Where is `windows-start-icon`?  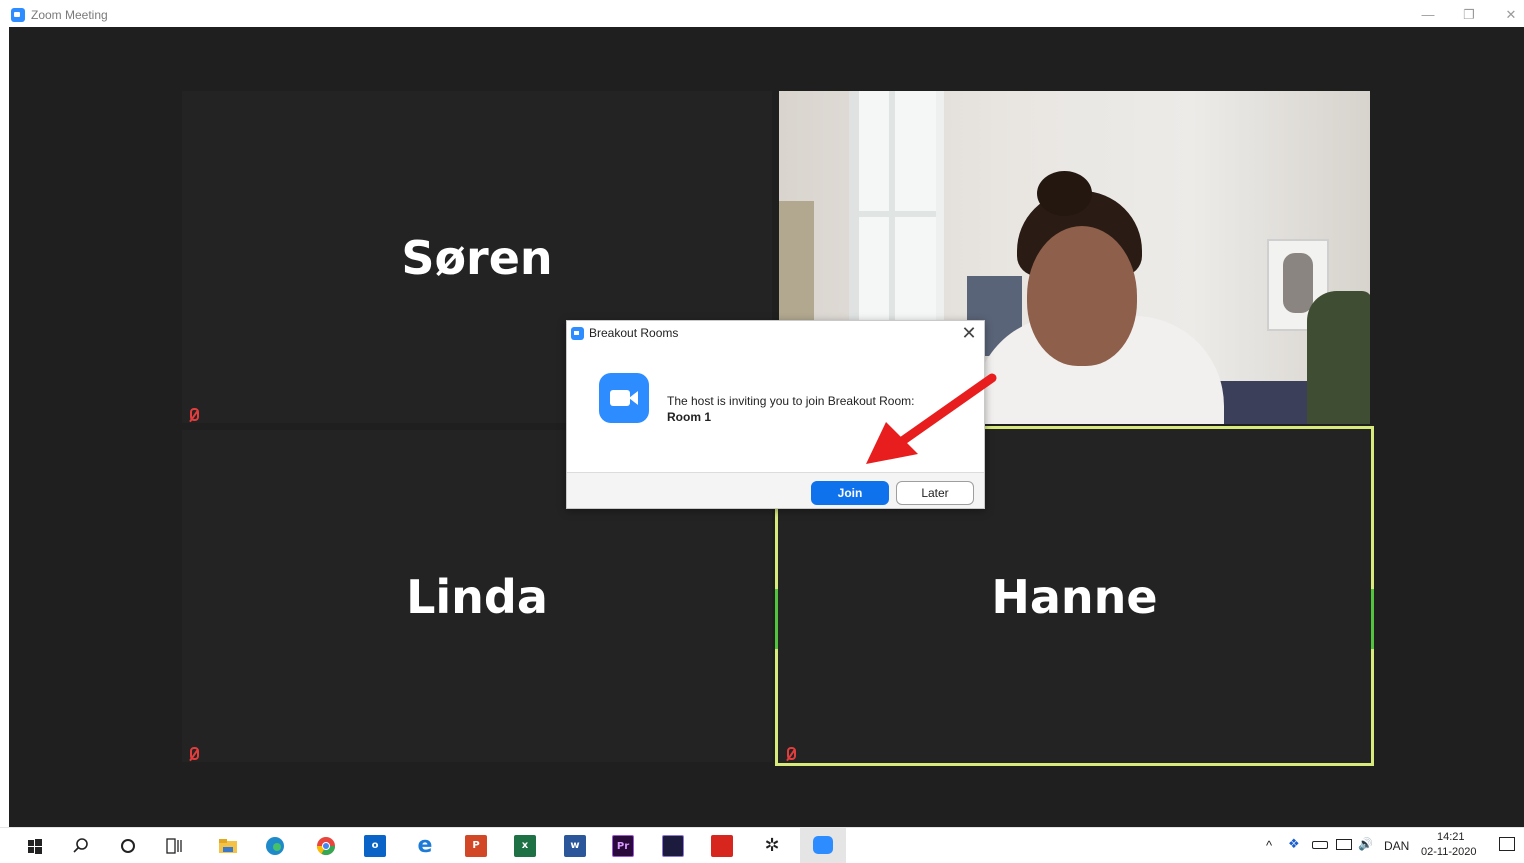 windows-start-icon is located at coordinates (35, 846).